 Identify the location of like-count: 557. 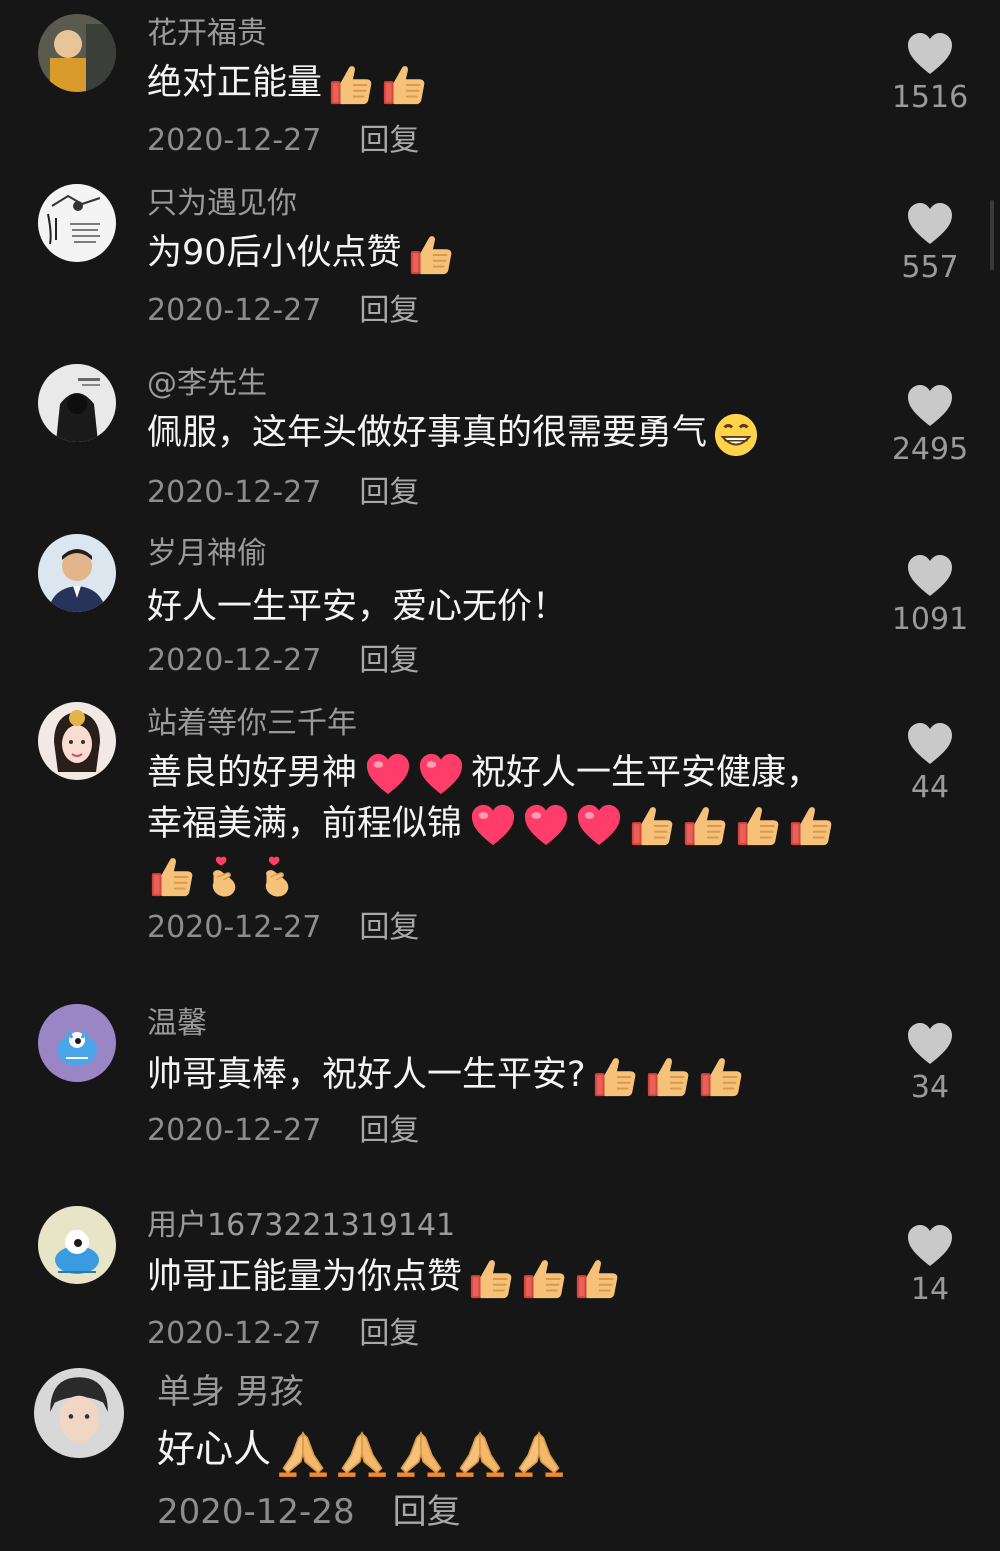
(930, 267).